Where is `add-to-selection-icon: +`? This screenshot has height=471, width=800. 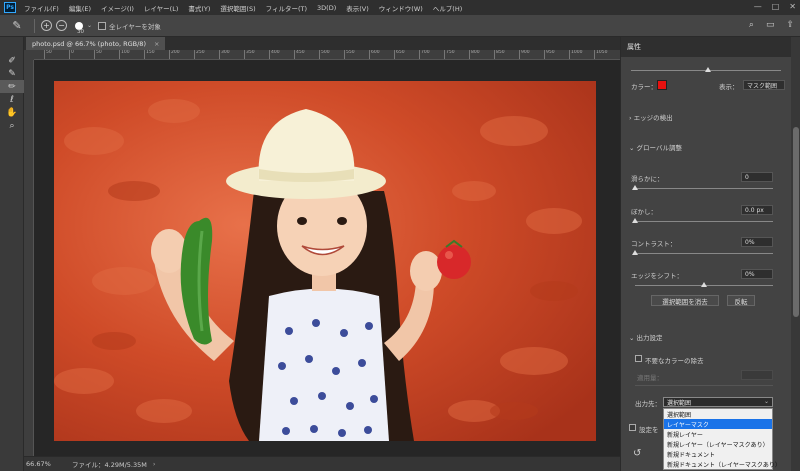 add-to-selection-icon: + is located at coordinates (46, 25).